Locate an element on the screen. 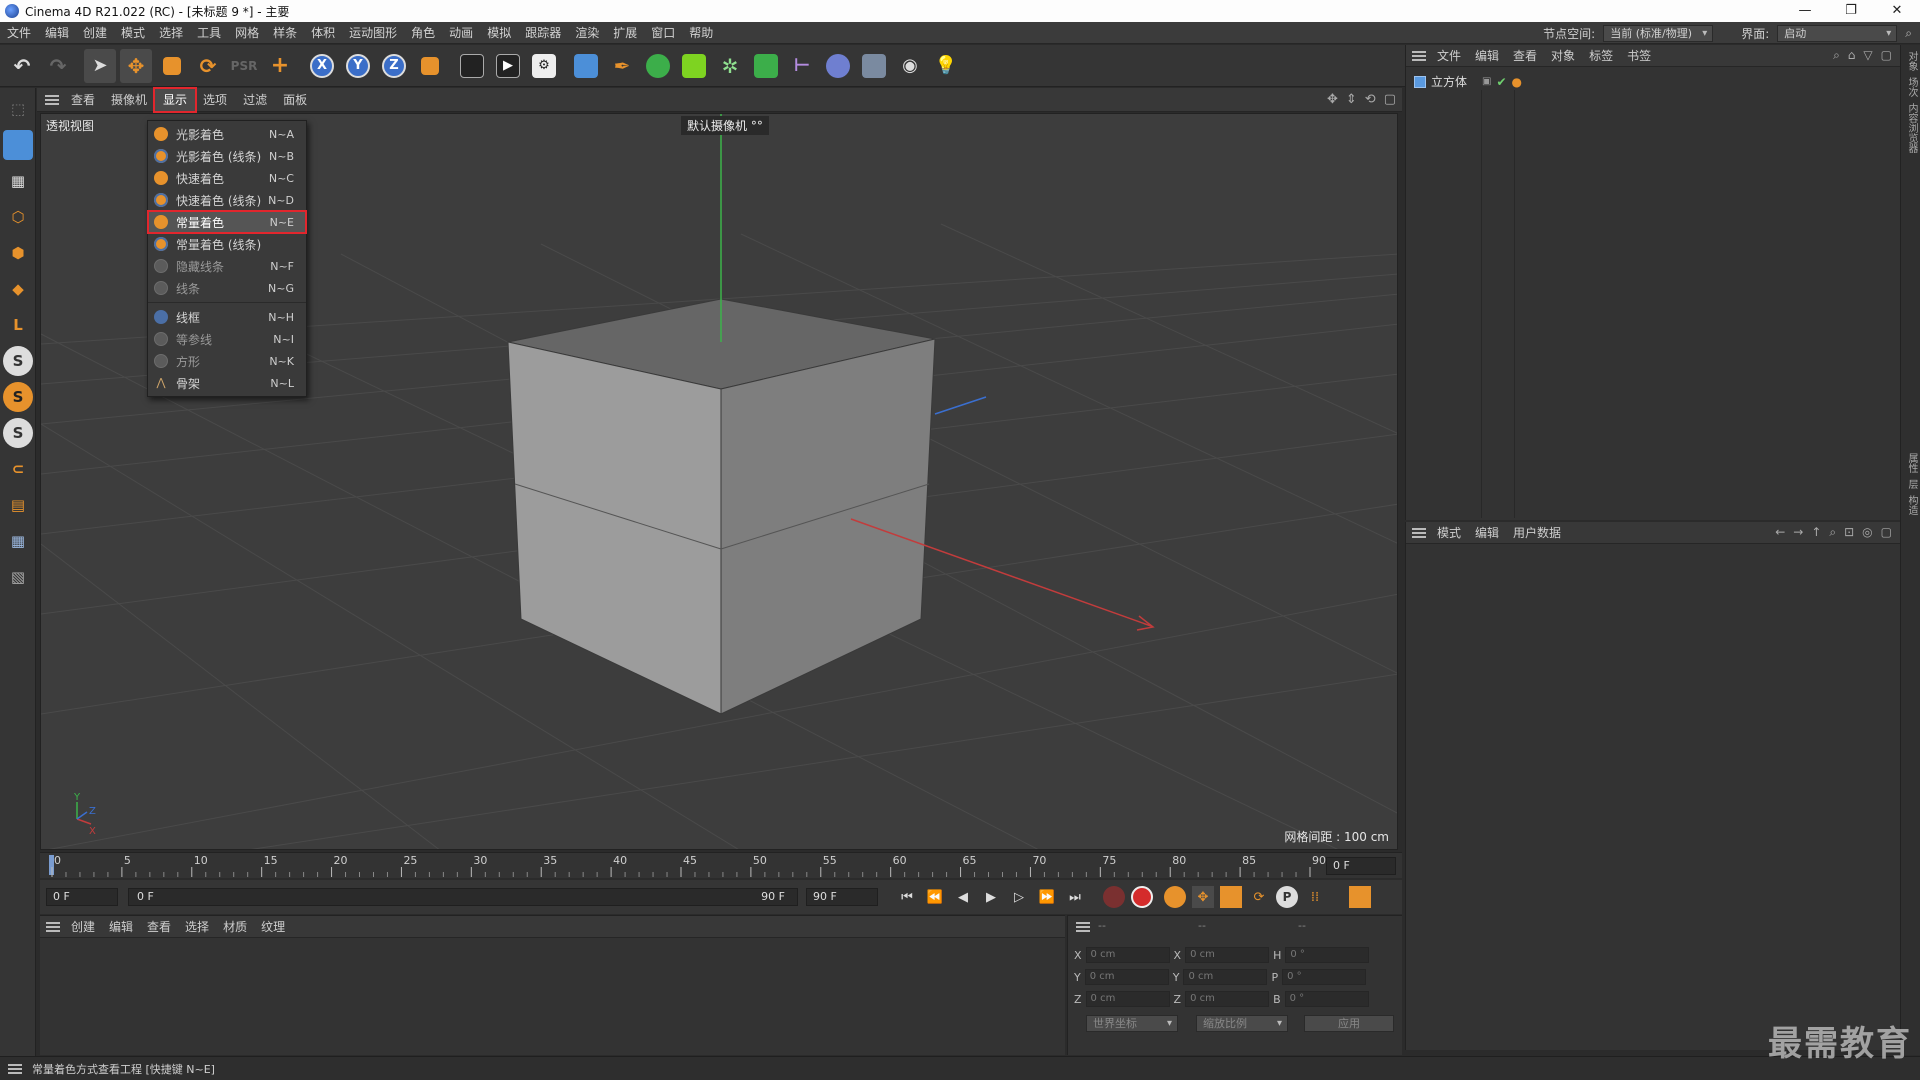 The width and height of the screenshot is (1920, 1080). key-parameter-button: P is located at coordinates (1287, 897).